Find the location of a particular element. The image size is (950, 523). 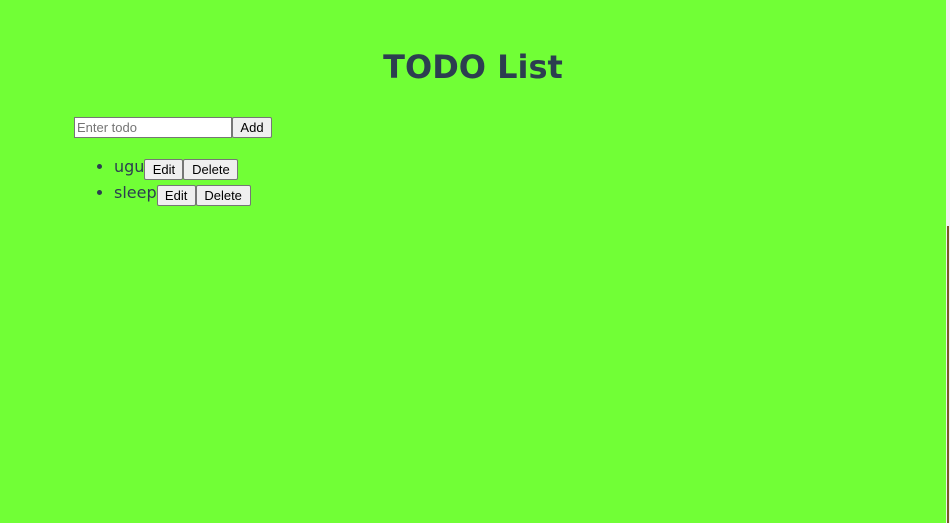

list-item: sleep Edit Delete is located at coordinates (174, 195).